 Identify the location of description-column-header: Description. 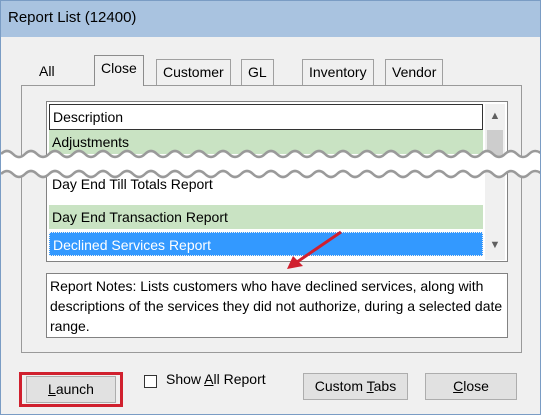
(266, 117).